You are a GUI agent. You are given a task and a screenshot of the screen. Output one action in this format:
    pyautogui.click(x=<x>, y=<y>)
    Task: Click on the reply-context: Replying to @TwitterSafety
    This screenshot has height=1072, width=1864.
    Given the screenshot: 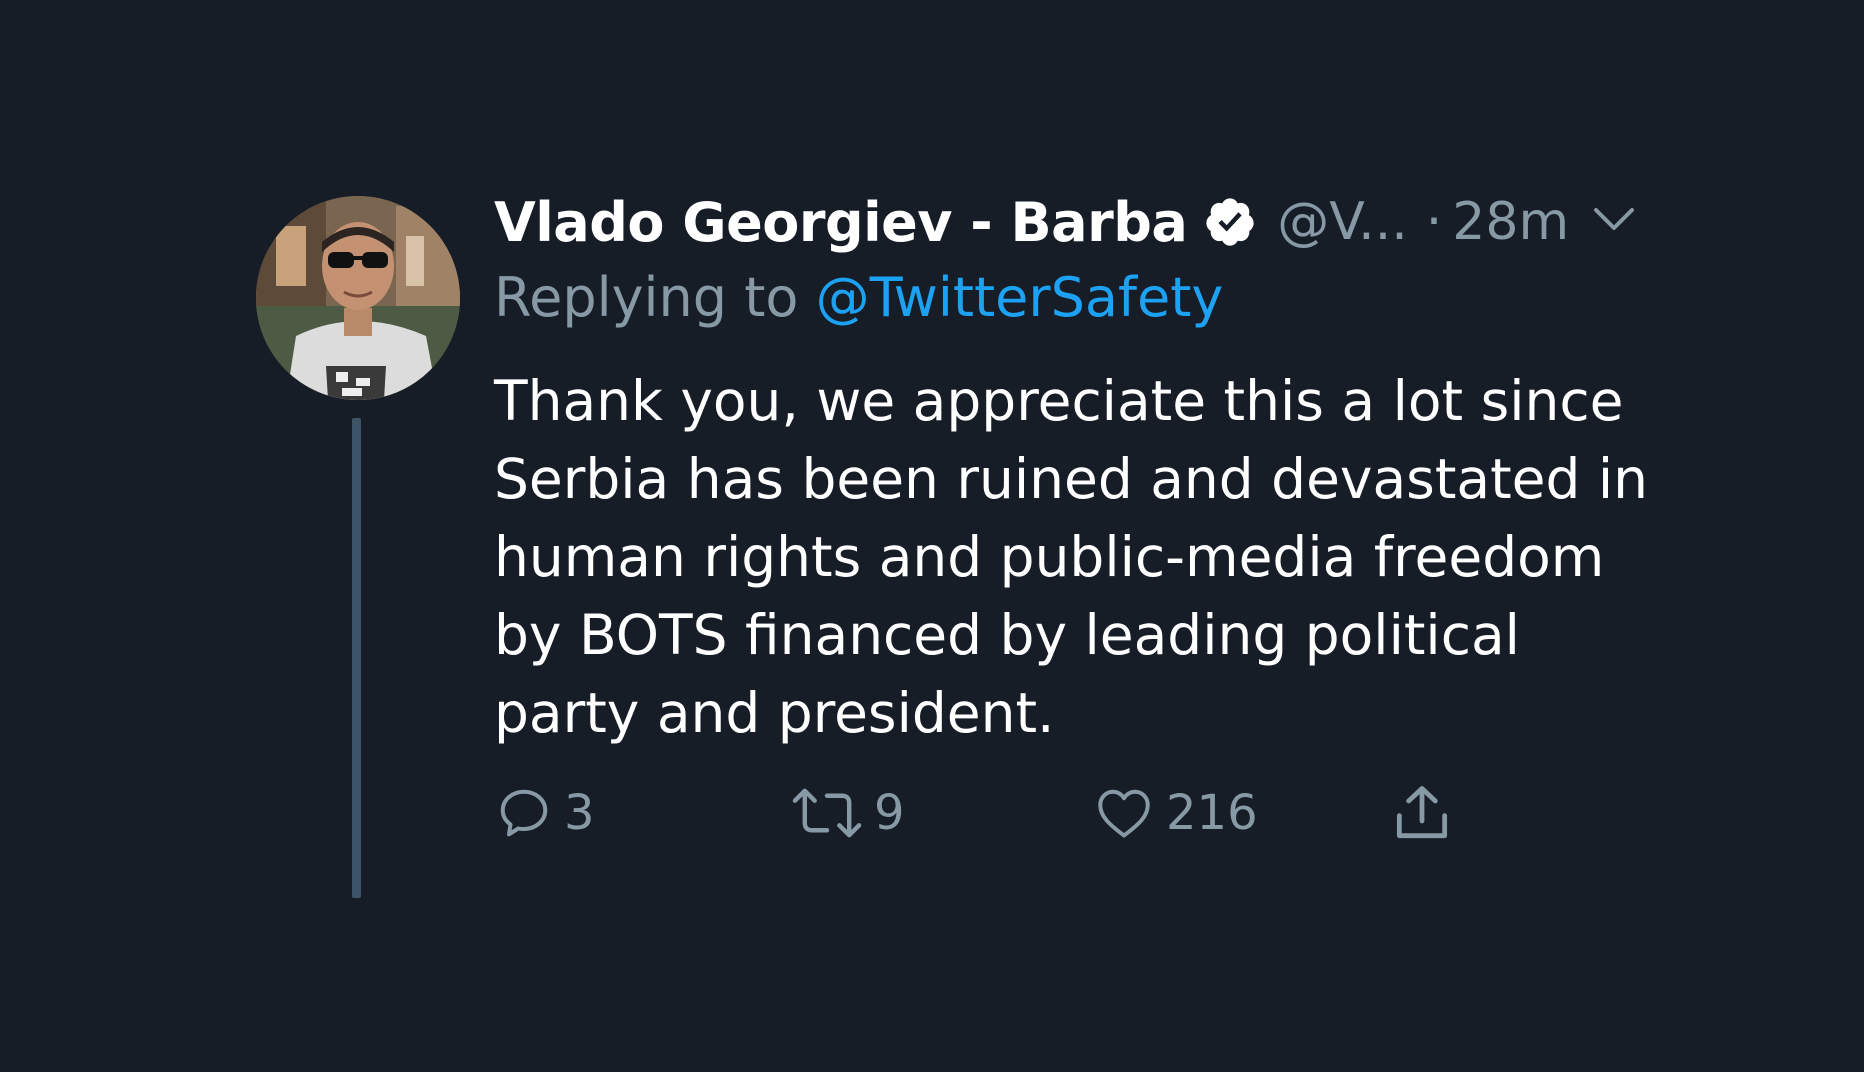 What is the action you would take?
    pyautogui.click(x=858, y=297)
    